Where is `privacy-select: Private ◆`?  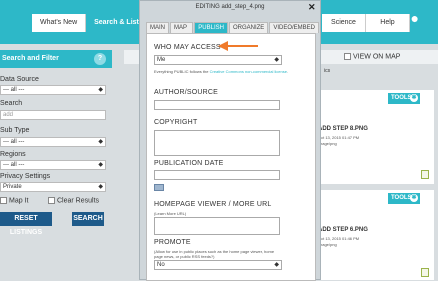
privacy-select: Private ◆ is located at coordinates (53, 187).